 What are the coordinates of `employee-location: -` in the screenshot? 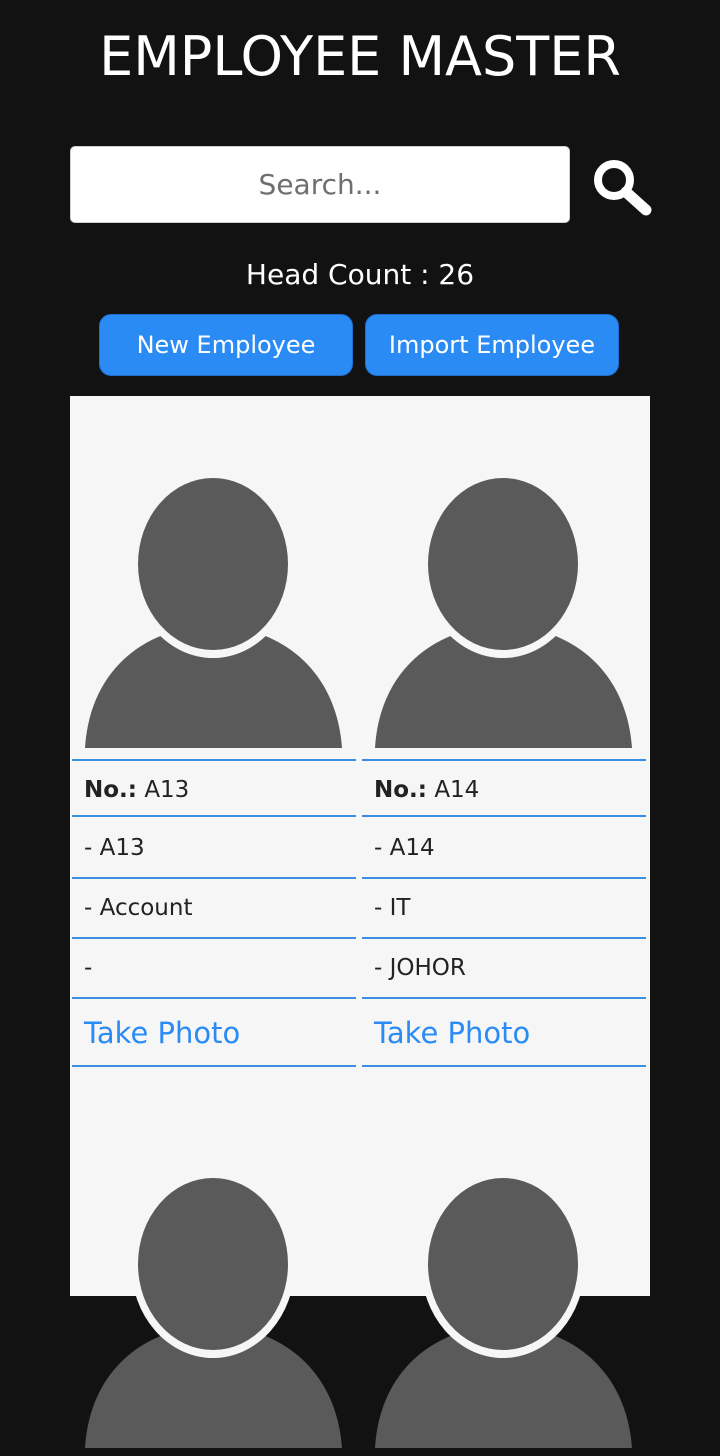 It's located at (214, 969).